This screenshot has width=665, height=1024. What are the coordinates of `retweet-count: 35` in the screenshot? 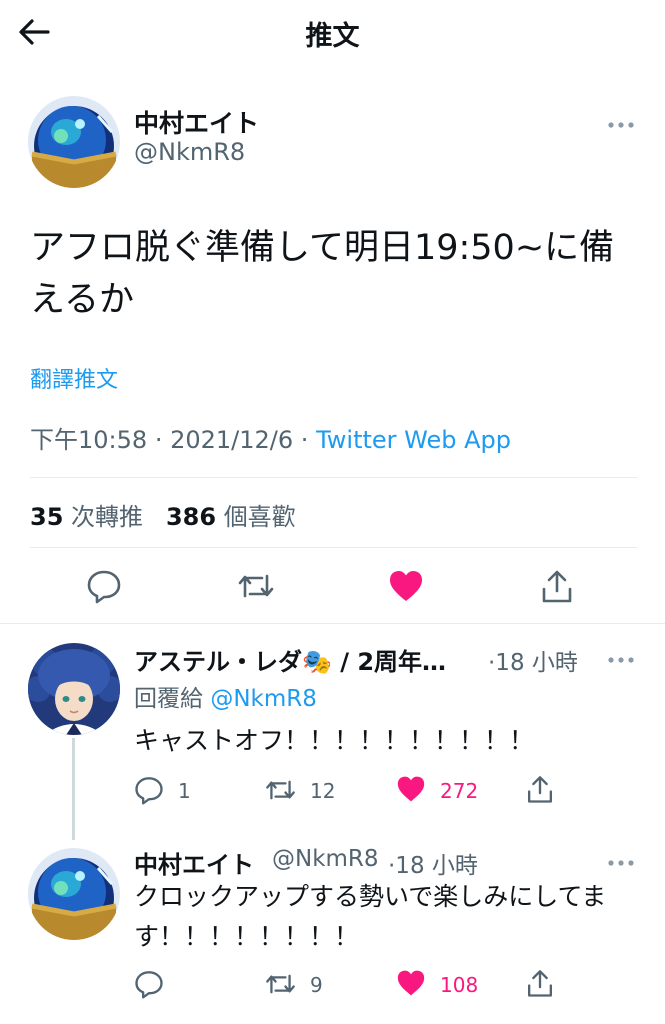 It's located at (46, 517).